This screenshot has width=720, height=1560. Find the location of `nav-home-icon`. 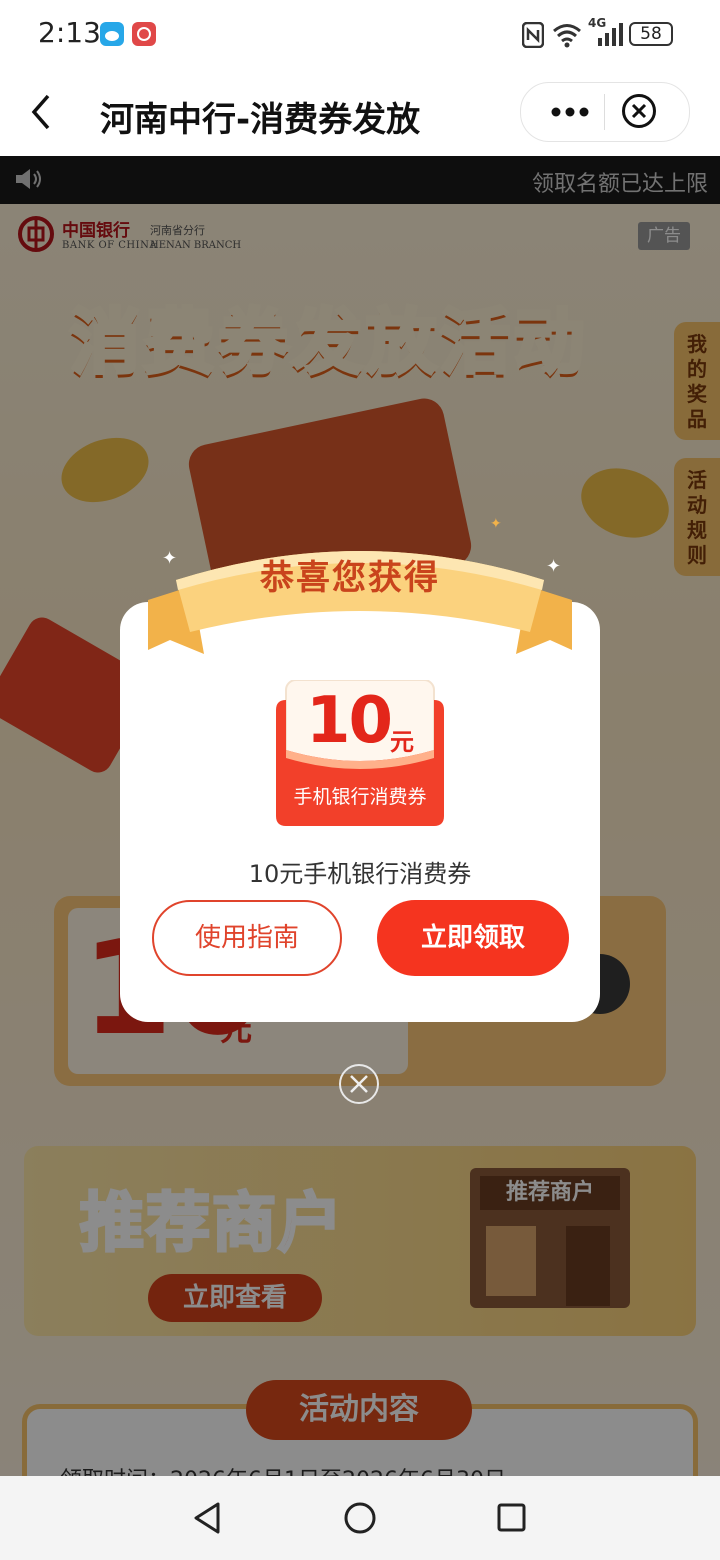

nav-home-icon is located at coordinates (361, 1520).